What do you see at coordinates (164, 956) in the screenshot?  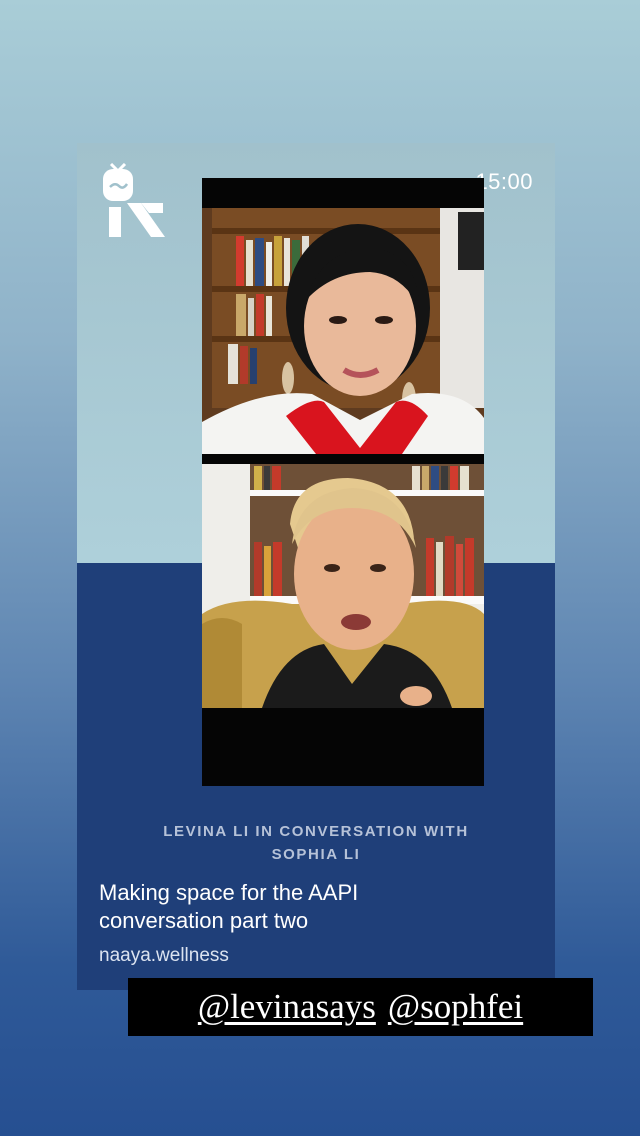 I see `account-handle: naaya.wellness` at bounding box center [164, 956].